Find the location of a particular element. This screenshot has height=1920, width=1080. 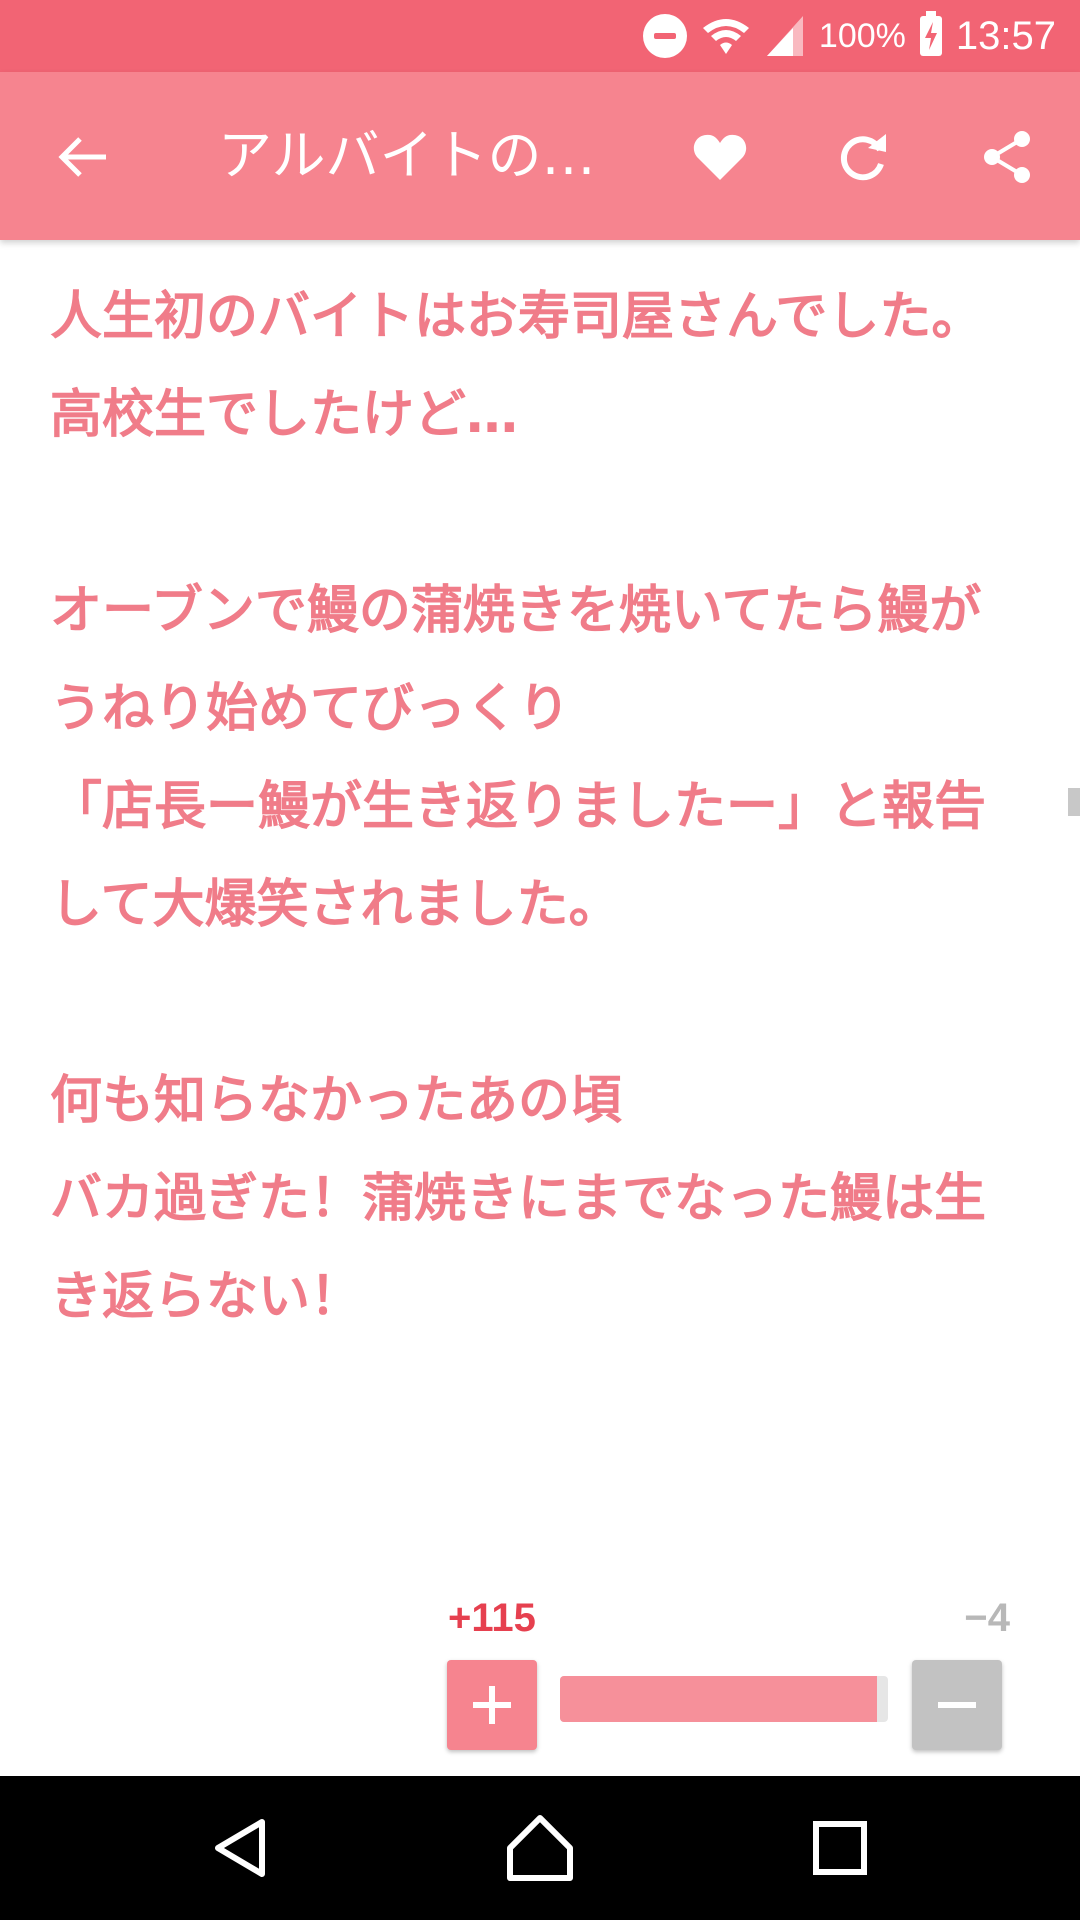

home-icon is located at coordinates (540, 1848).